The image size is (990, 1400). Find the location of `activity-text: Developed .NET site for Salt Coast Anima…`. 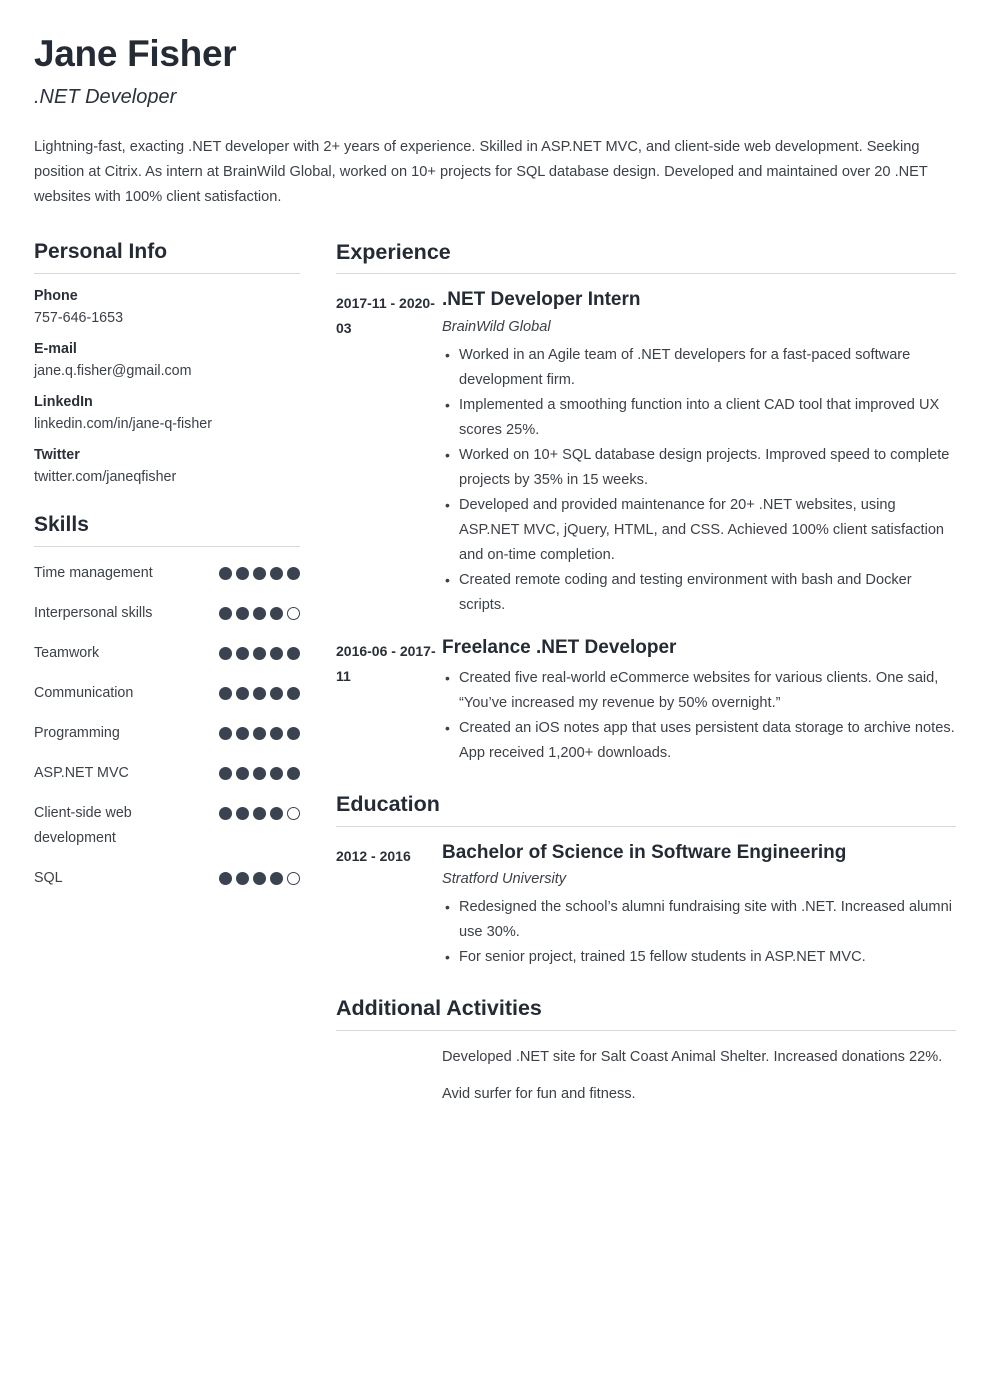

activity-text: Developed .NET site for Salt Coast Anima… is located at coordinates (692, 1057).